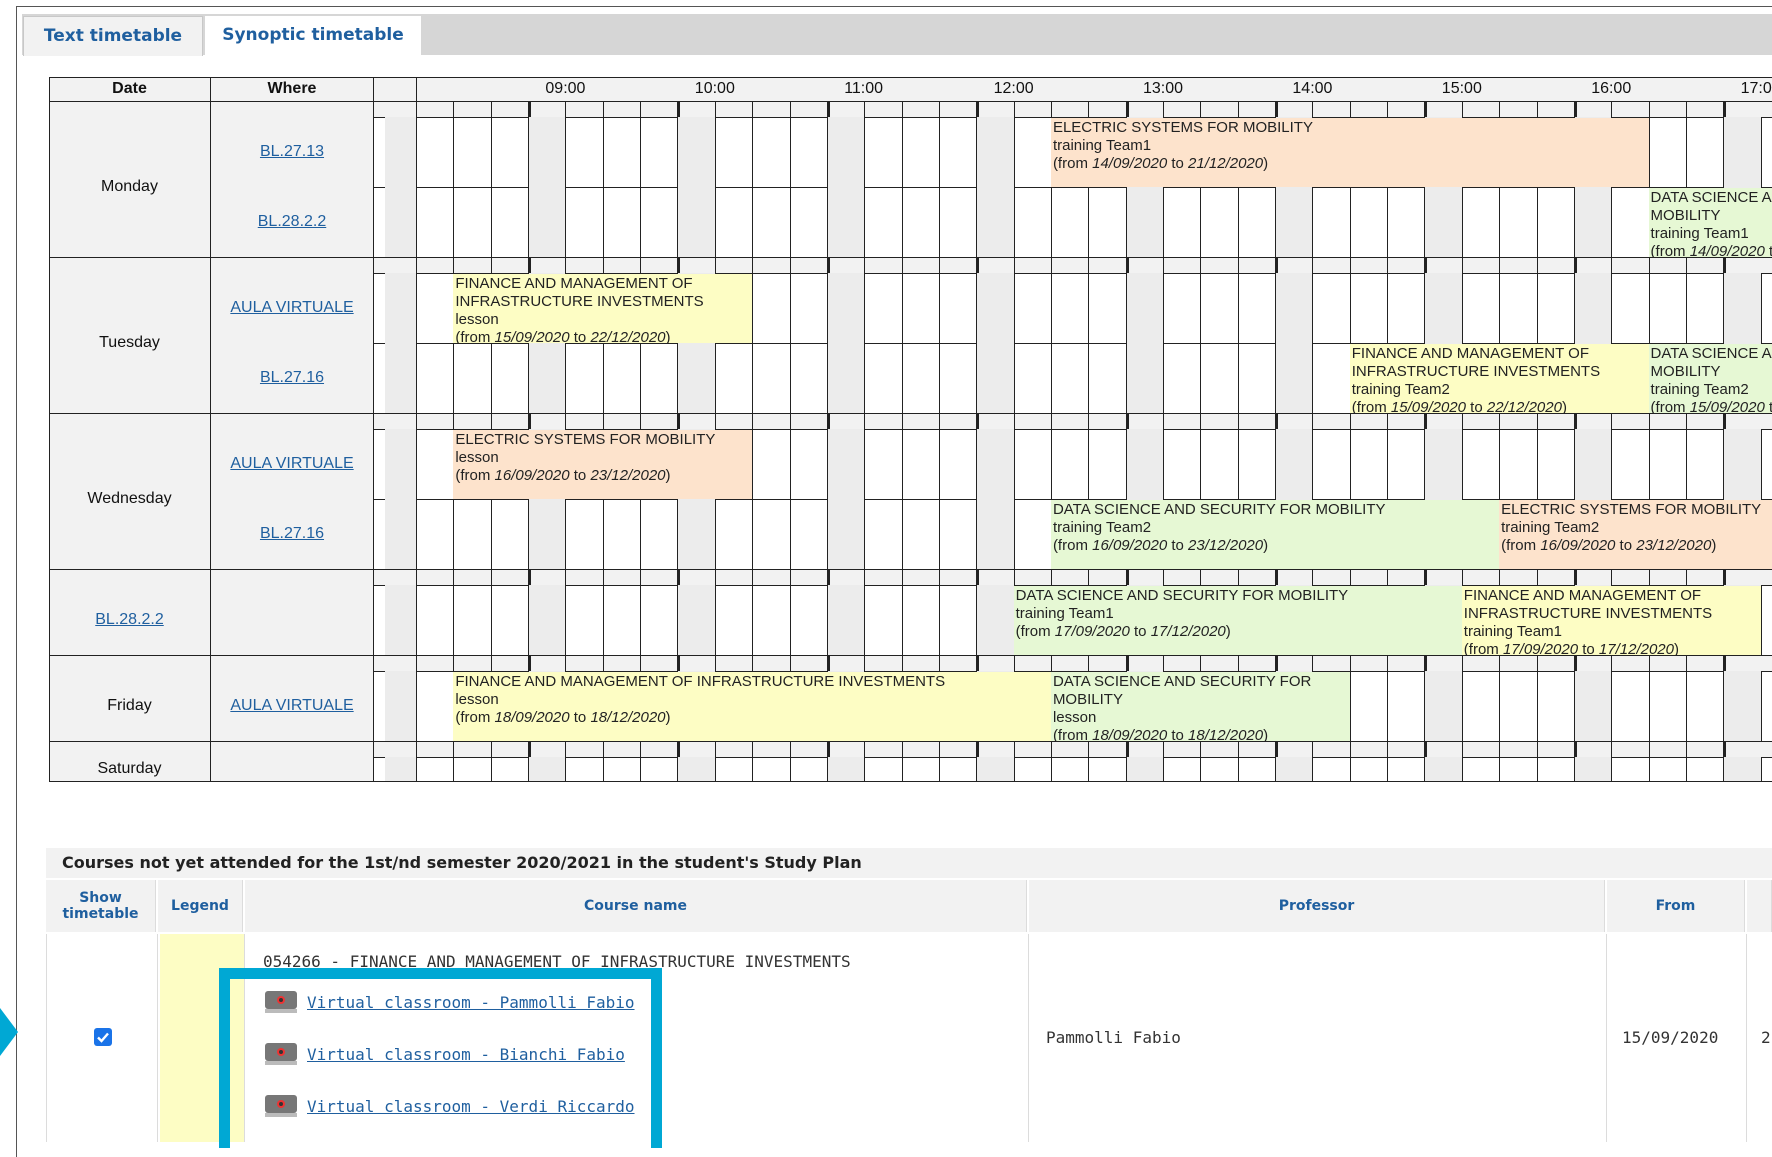 The width and height of the screenshot is (1772, 1157). I want to click on virtual-classroom-link-pammolli: Virtual classroom - Pammolli Fabio, so click(471, 1002).